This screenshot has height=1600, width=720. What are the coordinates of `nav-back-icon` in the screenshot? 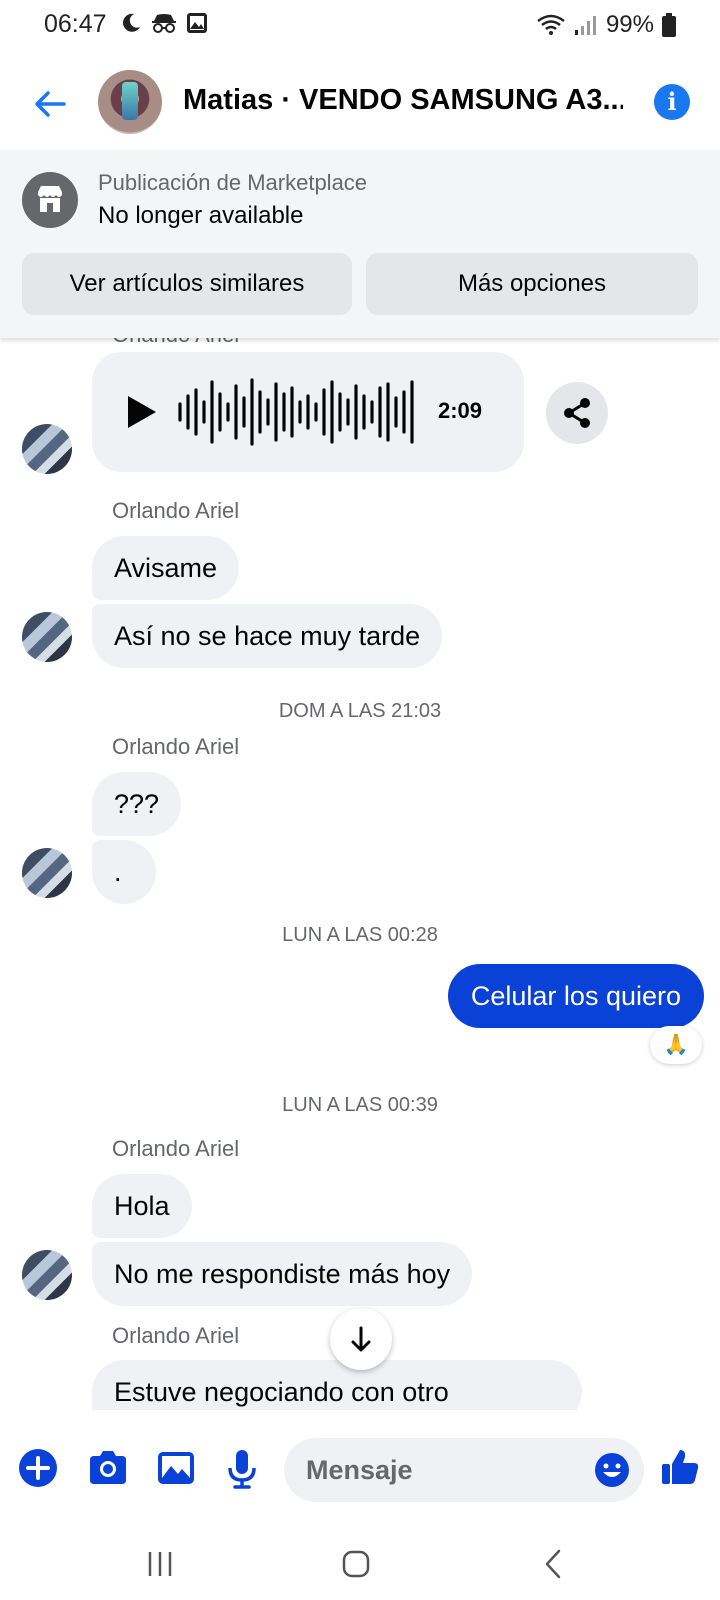 It's located at (554, 1564).